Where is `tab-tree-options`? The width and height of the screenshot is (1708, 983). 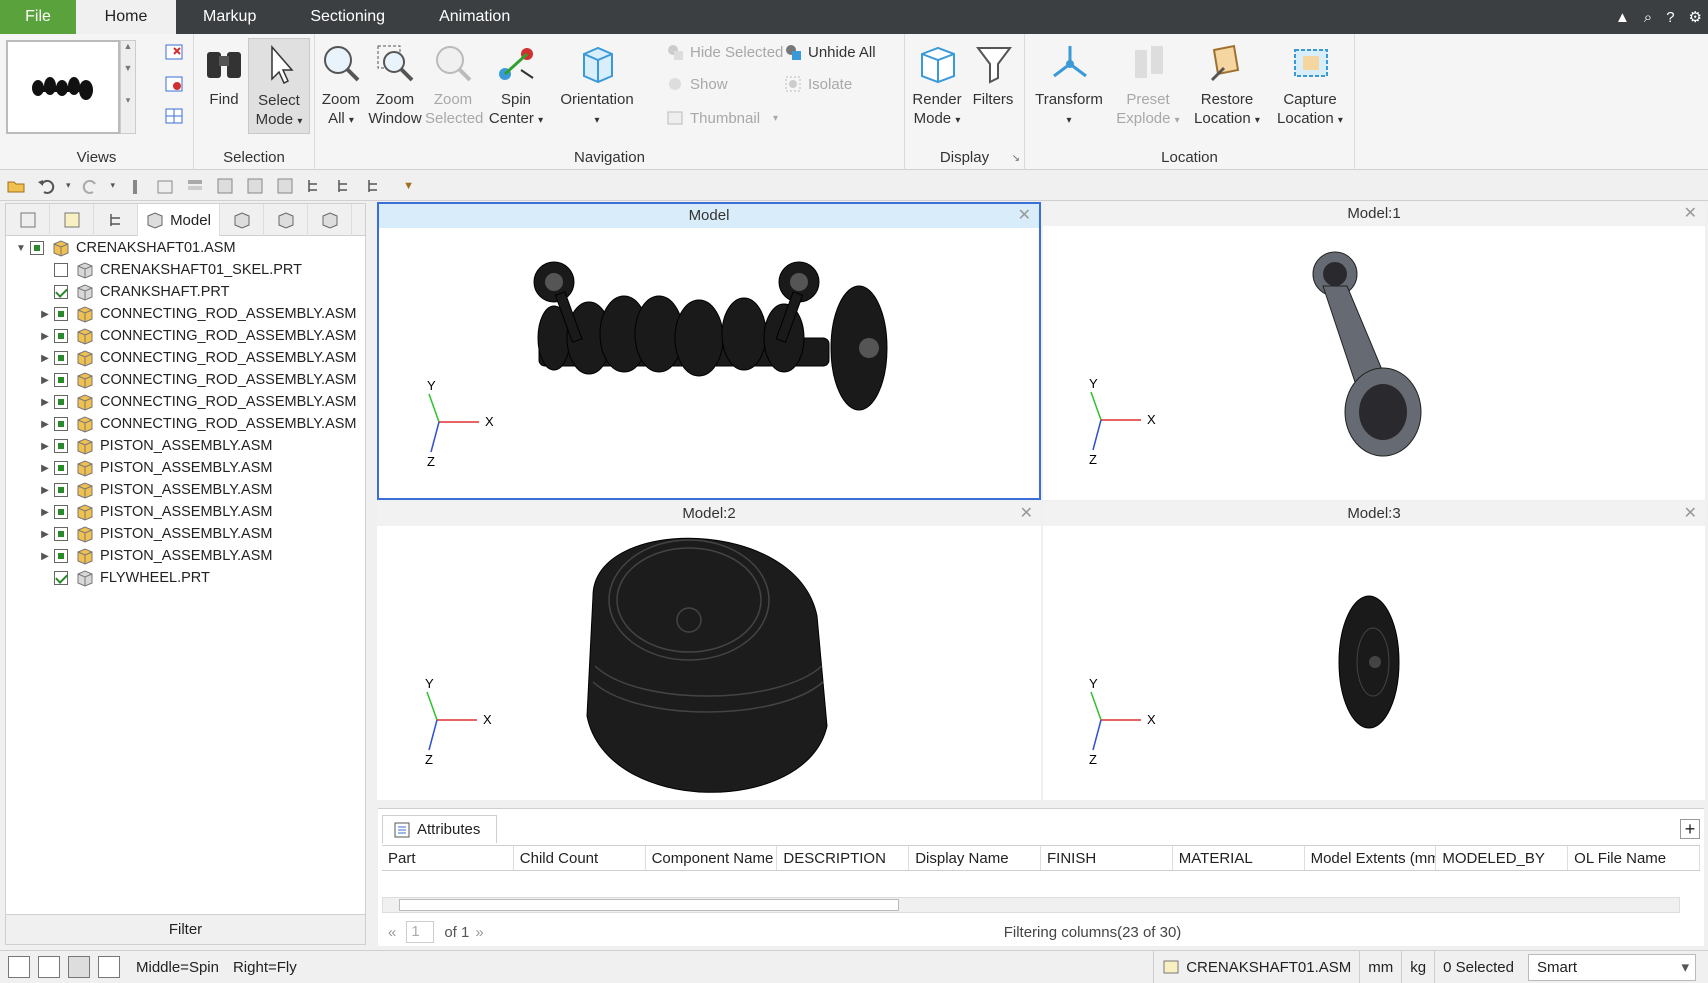 tab-tree-options is located at coordinates (116, 220).